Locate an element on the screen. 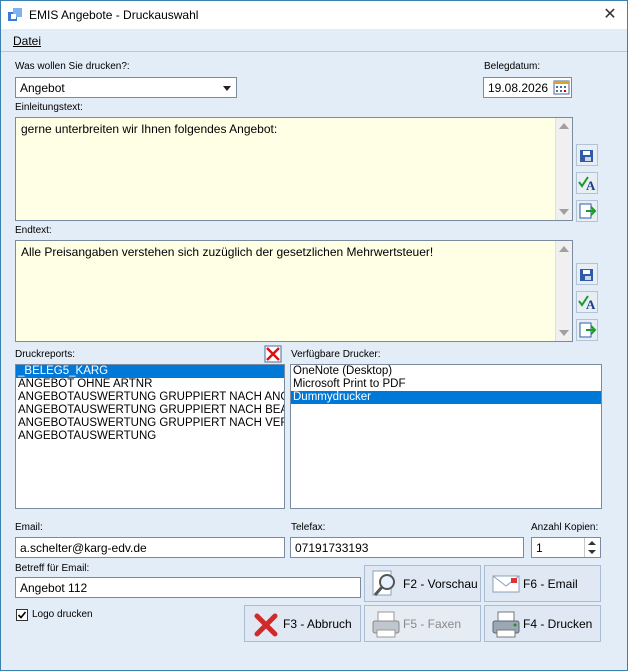 The width and height of the screenshot is (628, 671). list-item: ANGEBOT OHNE ARTNR is located at coordinates (150, 384).